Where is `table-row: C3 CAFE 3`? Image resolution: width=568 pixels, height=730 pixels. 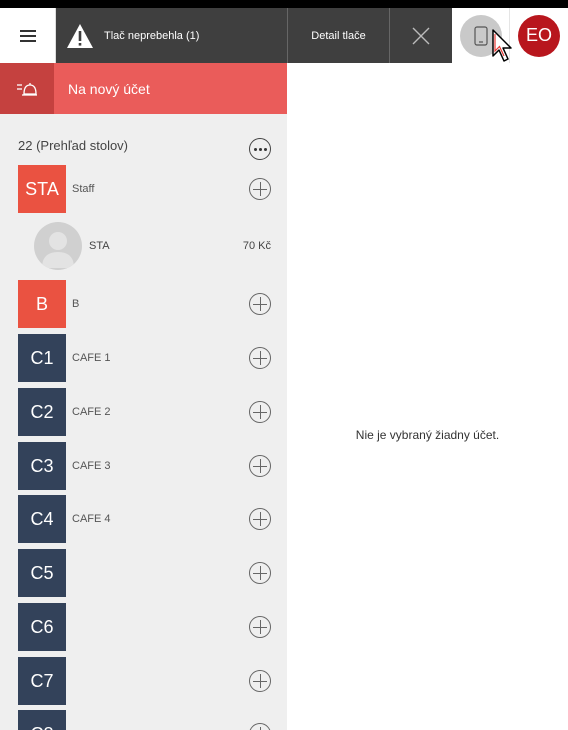
table-row: C3 CAFE 3 is located at coordinates (148, 466).